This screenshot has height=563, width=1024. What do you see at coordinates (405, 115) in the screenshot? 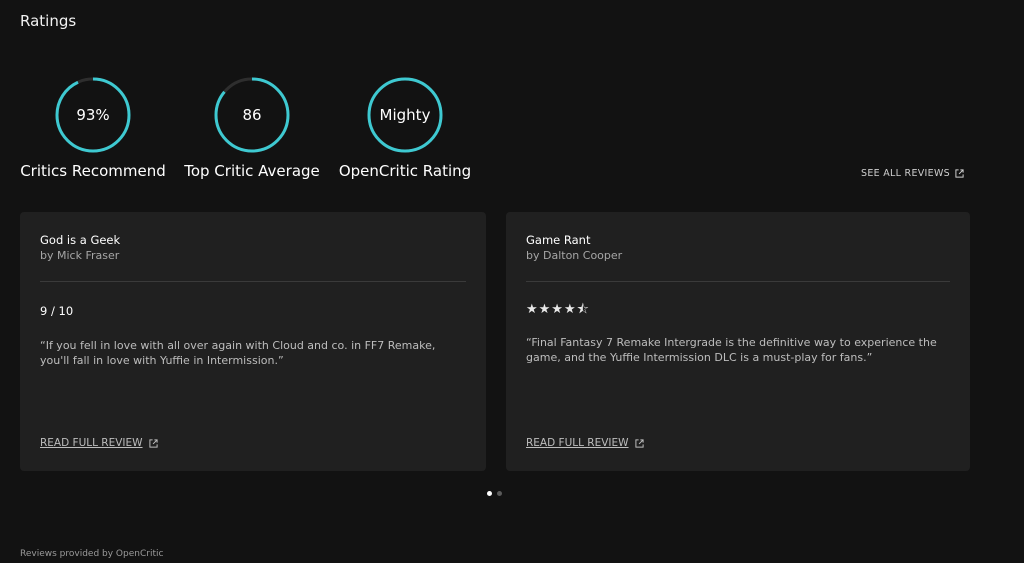
I see `metric-value: Mighty` at bounding box center [405, 115].